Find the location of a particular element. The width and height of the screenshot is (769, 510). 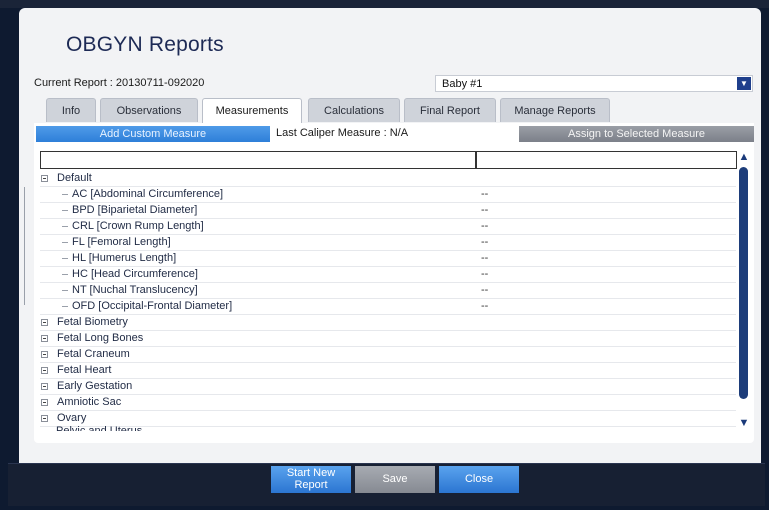

tree-group-fetal-long-bones: Fetal Long Bones is located at coordinates (388, 339).